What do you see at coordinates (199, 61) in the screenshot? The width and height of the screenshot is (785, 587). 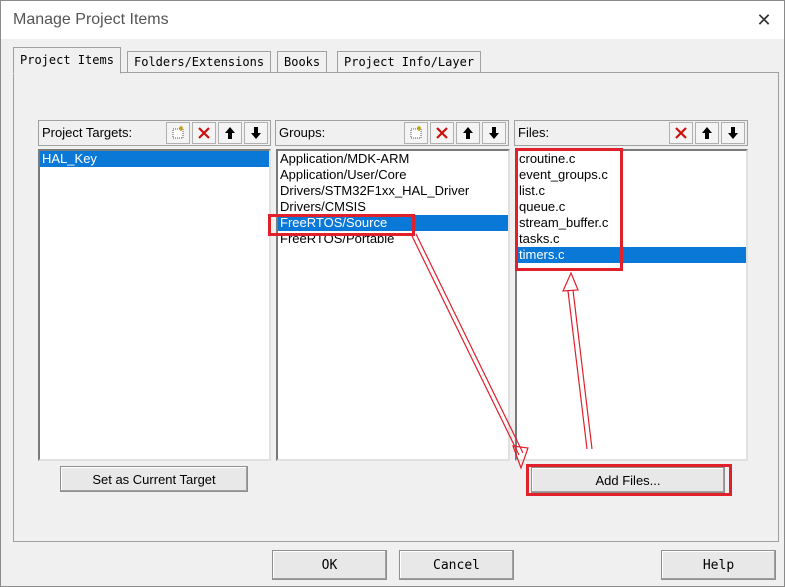 I see `tab-folders-extensions: Folders/Extensions` at bounding box center [199, 61].